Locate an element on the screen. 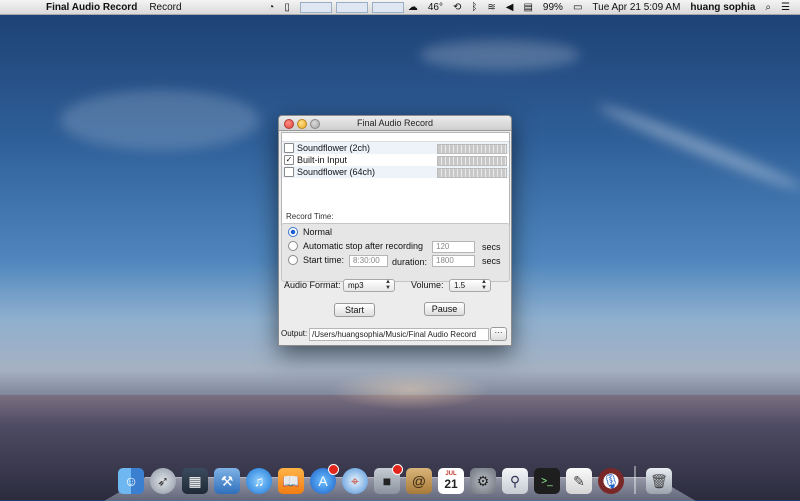 The width and height of the screenshot is (800, 501). radio-normal-label: Normal is located at coordinates (318, 232).